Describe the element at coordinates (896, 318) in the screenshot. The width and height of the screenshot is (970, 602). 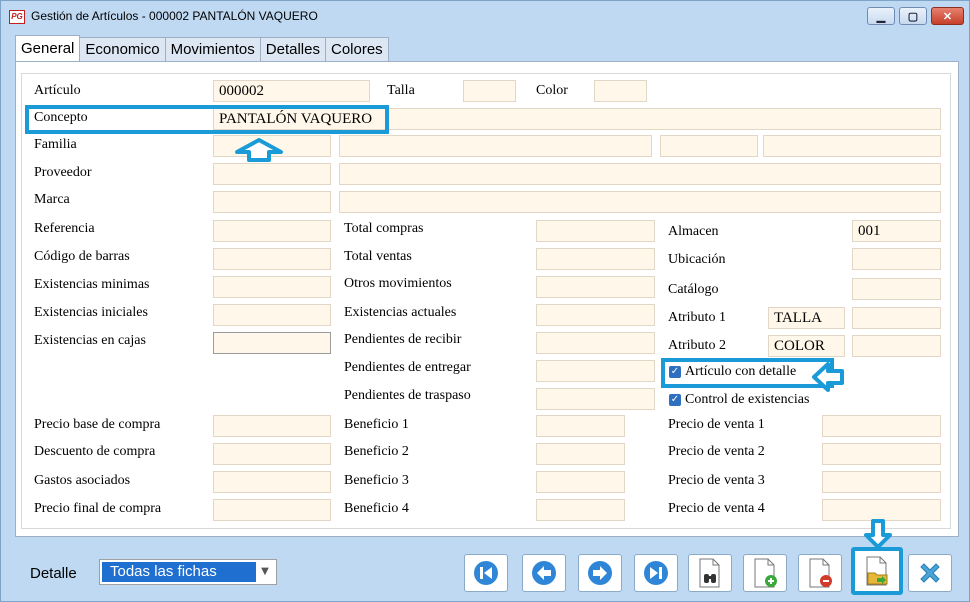
I see `atributo1-value-field` at that location.